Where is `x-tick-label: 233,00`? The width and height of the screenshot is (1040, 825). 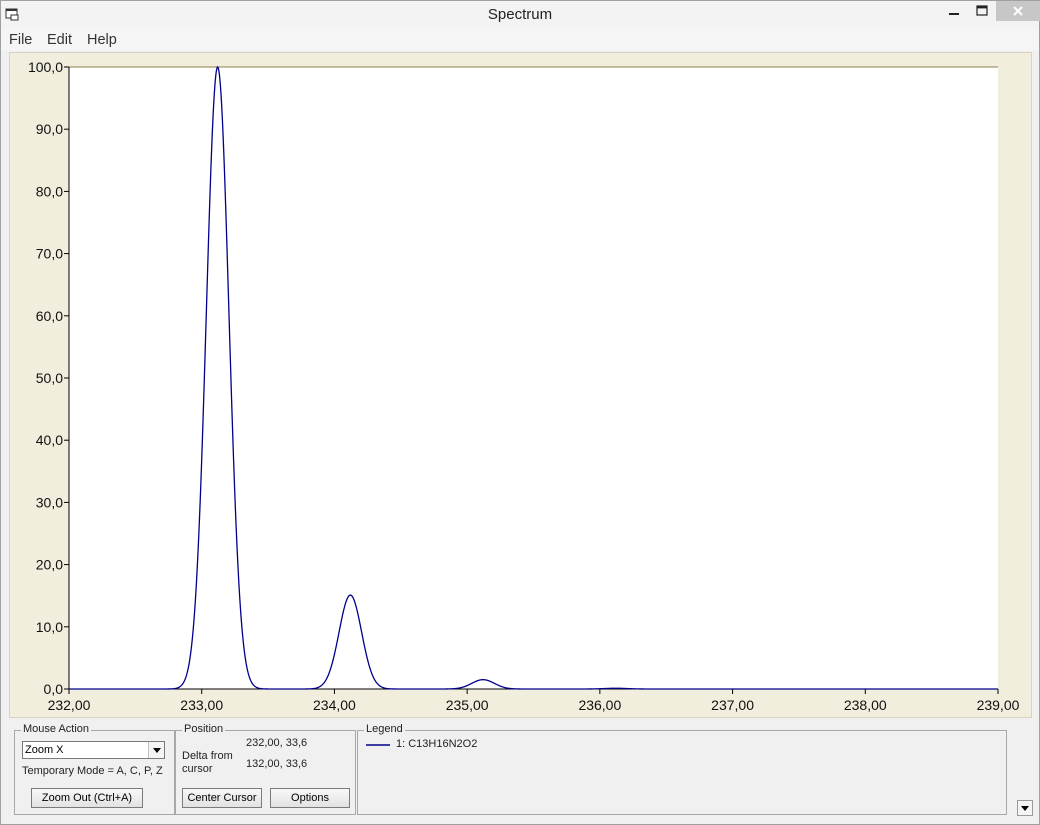 x-tick-label: 233,00 is located at coordinates (201, 705).